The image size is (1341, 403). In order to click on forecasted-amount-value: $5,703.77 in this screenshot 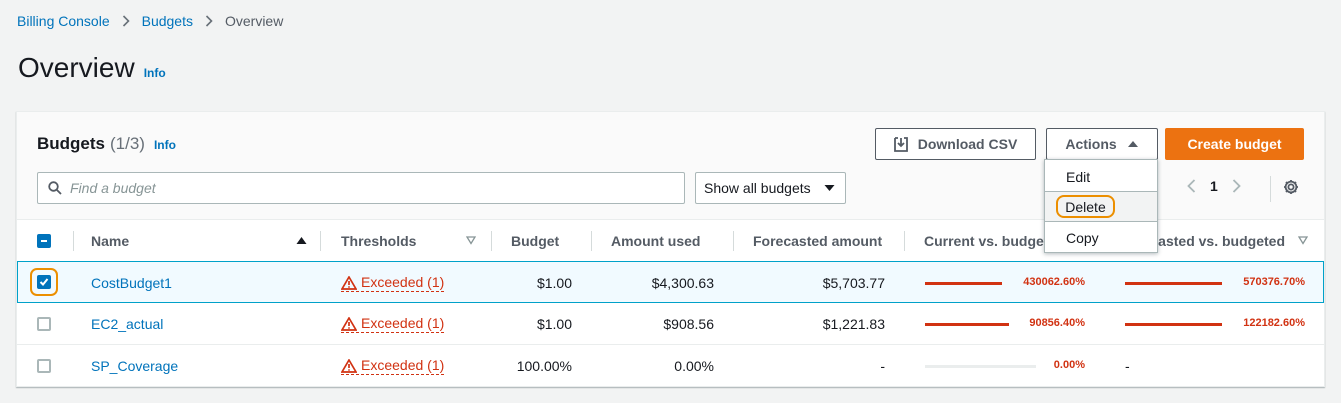, I will do `click(853, 283)`.